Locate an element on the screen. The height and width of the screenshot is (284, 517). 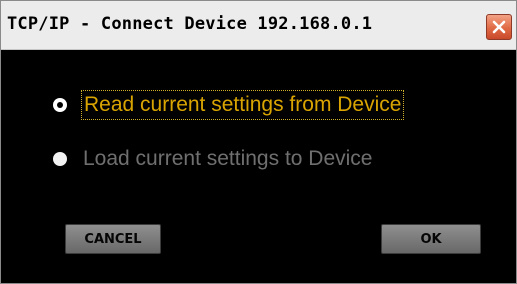
window-title: TCP/IP - Connect Device 192.168.0.1 is located at coordinates (190, 24).